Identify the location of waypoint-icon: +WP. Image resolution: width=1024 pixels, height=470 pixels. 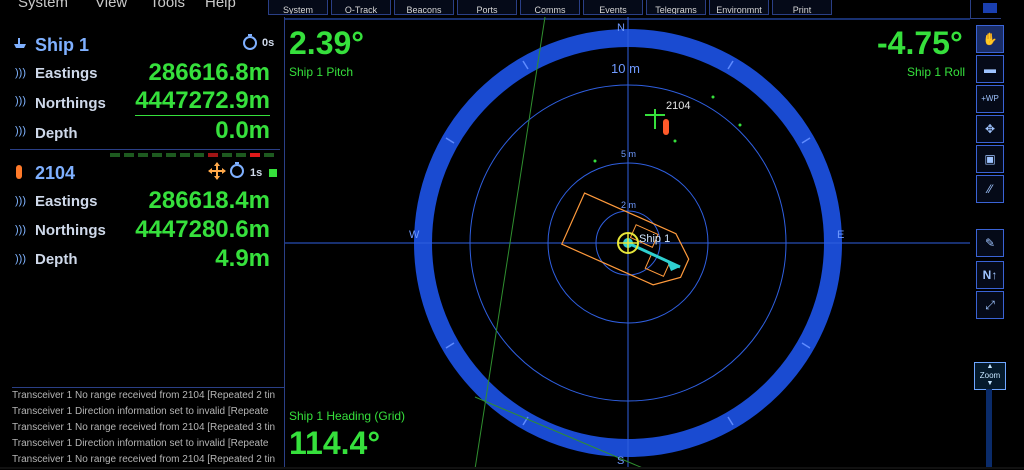
(990, 98).